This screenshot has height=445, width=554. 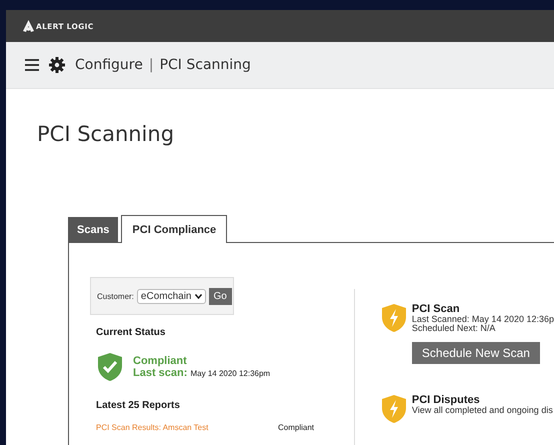 What do you see at coordinates (28, 26) in the screenshot?
I see `logo-icon` at bounding box center [28, 26].